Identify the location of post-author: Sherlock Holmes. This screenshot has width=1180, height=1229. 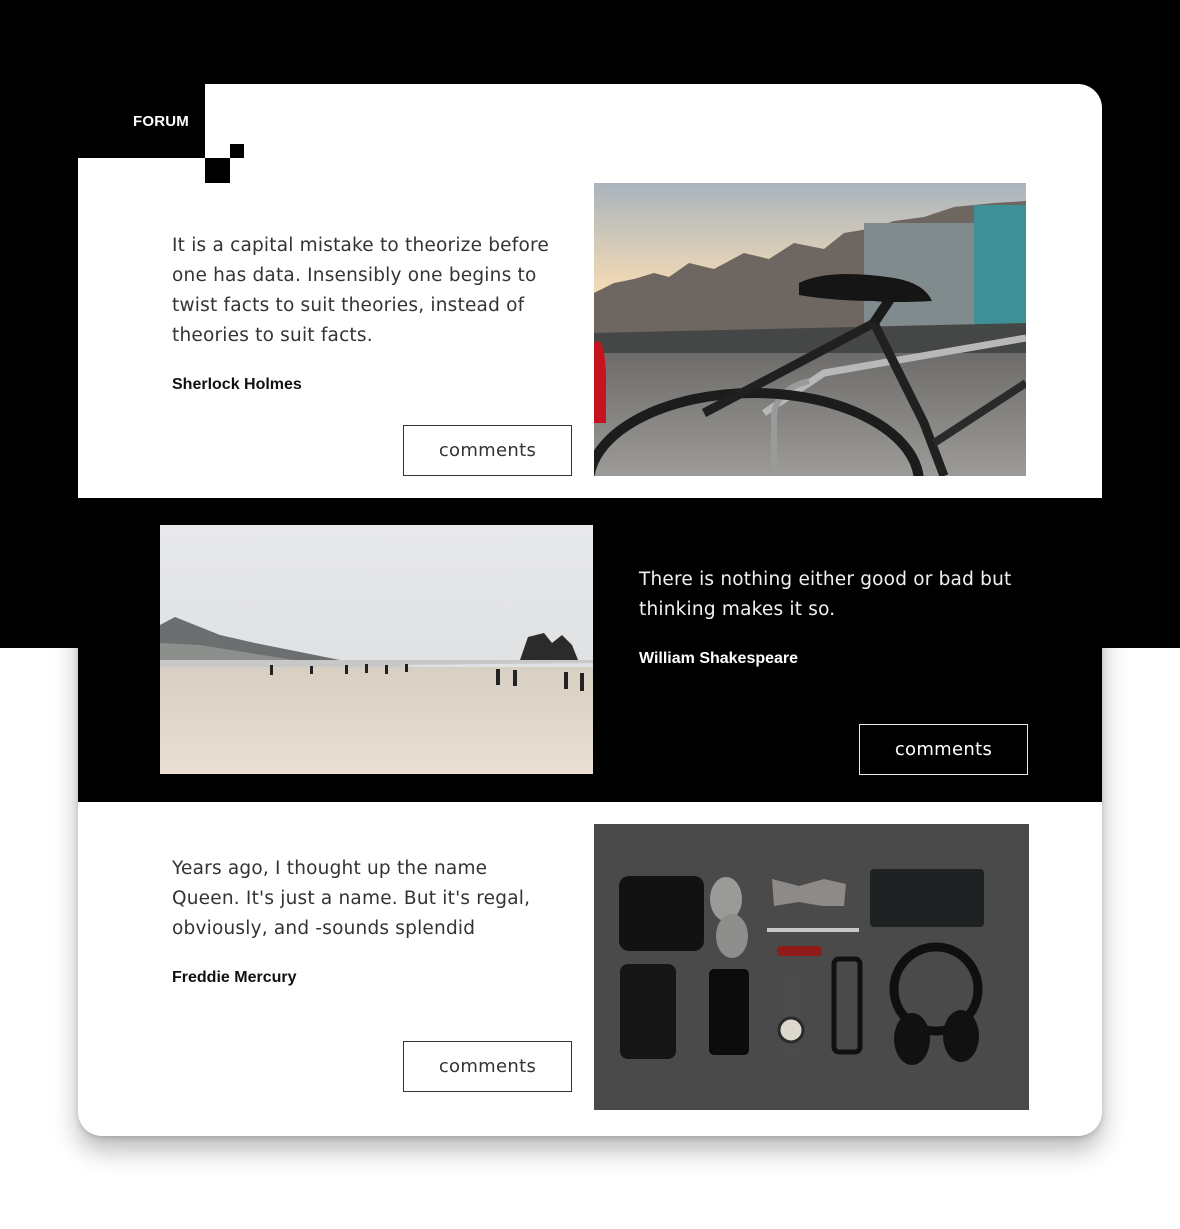
(237, 384).